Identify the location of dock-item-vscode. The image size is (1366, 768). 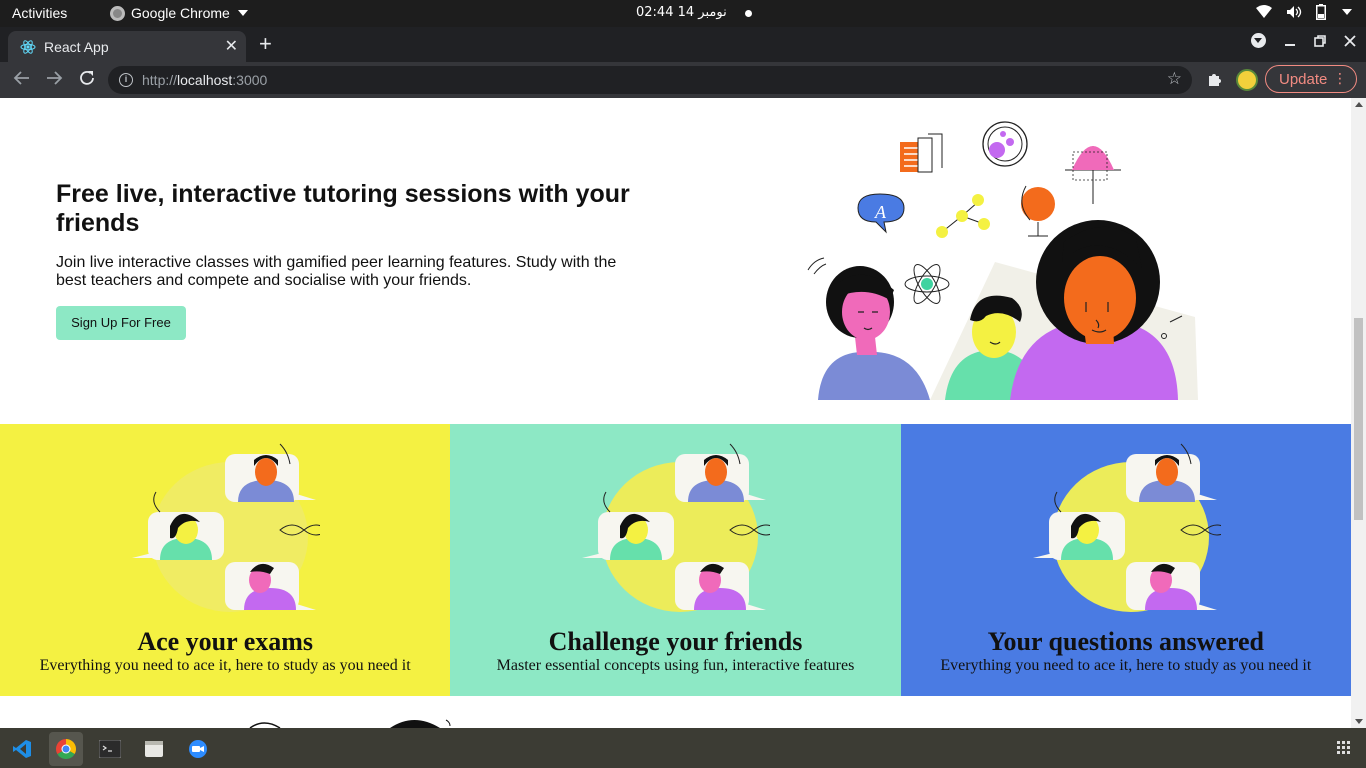
(22, 749).